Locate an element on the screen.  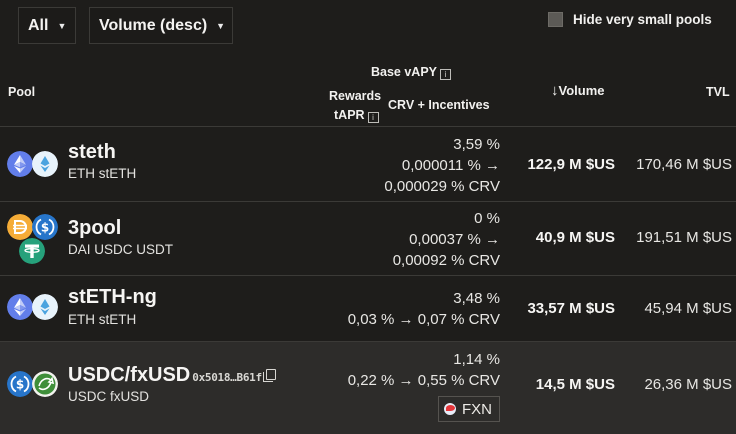
pool-name-group: USDC/fxUSD 0x5018…B61f is located at coordinates (172, 375).